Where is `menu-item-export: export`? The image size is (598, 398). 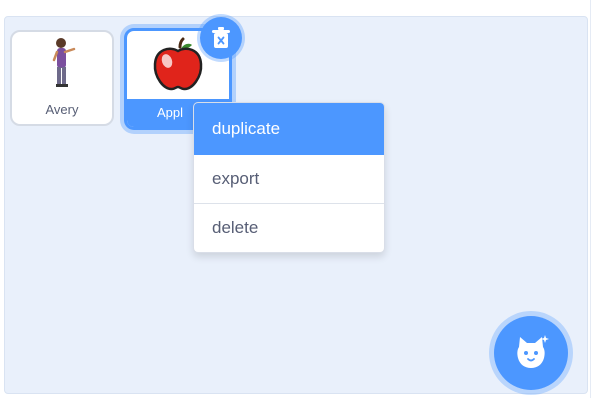
menu-item-export: export is located at coordinates (289, 179).